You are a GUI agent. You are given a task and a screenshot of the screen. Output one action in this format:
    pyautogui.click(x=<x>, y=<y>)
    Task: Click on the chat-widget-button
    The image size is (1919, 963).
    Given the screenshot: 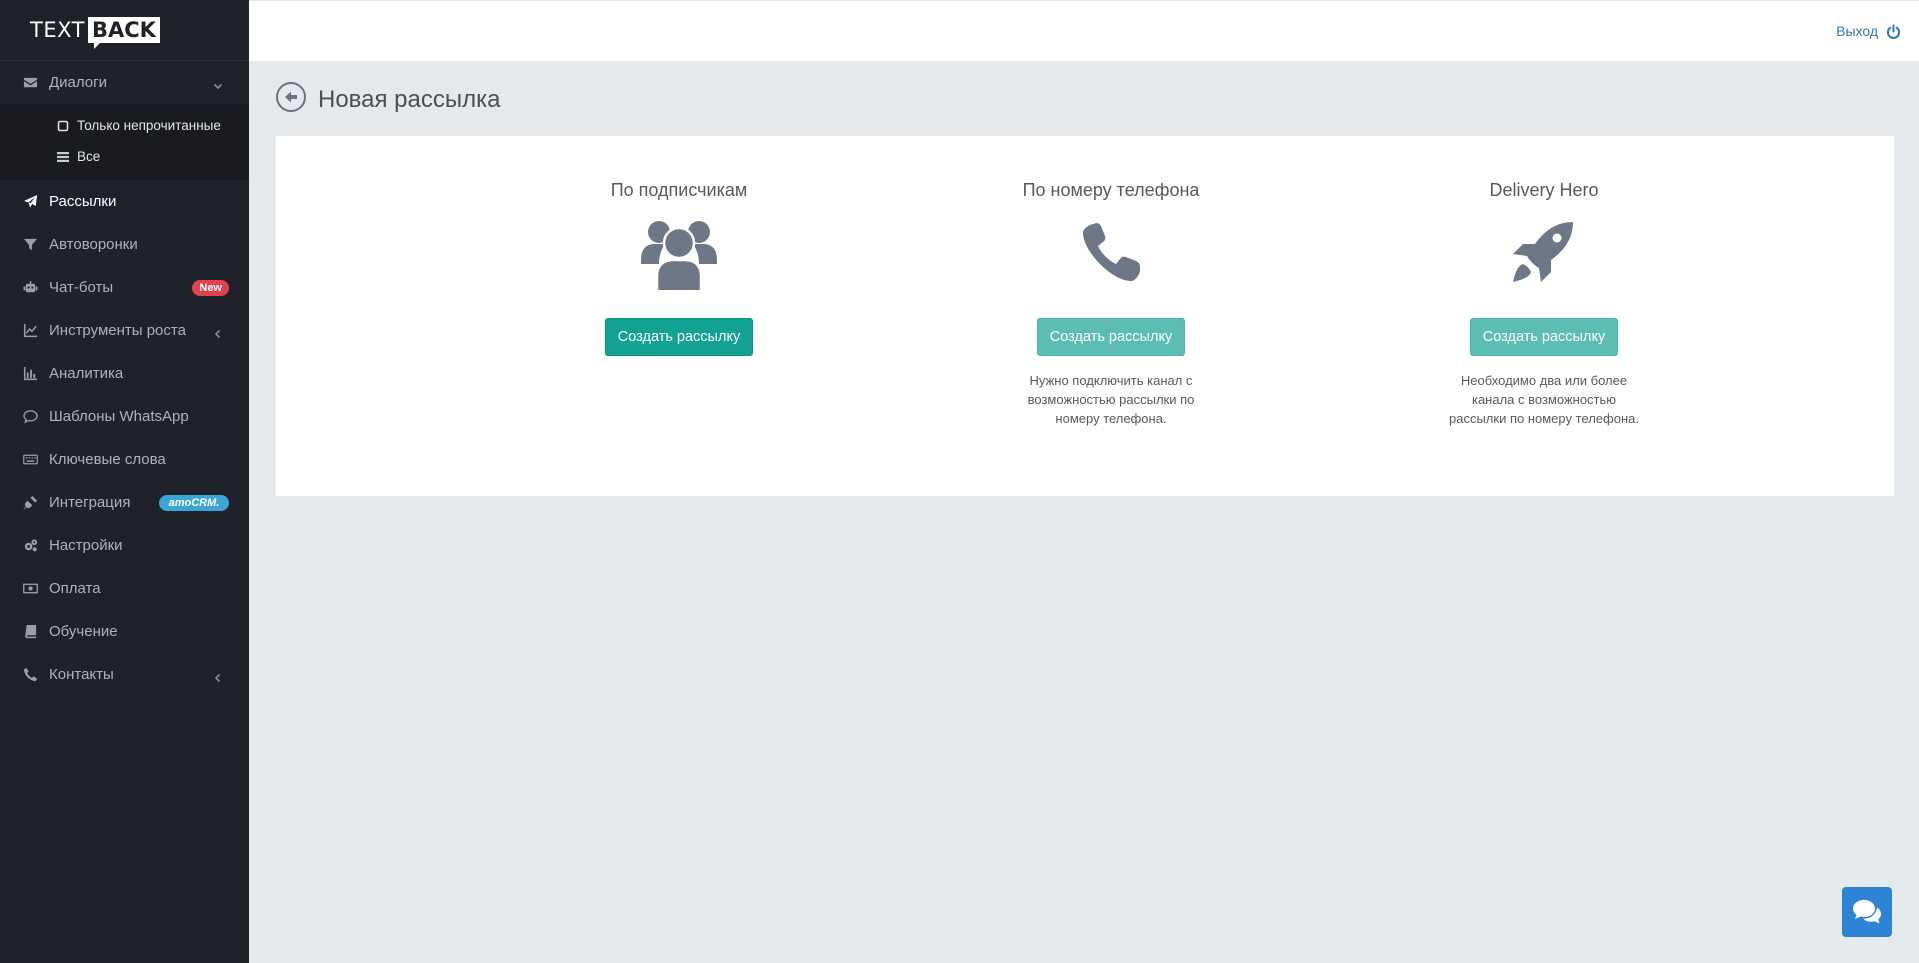 What is the action you would take?
    pyautogui.click(x=1867, y=912)
    